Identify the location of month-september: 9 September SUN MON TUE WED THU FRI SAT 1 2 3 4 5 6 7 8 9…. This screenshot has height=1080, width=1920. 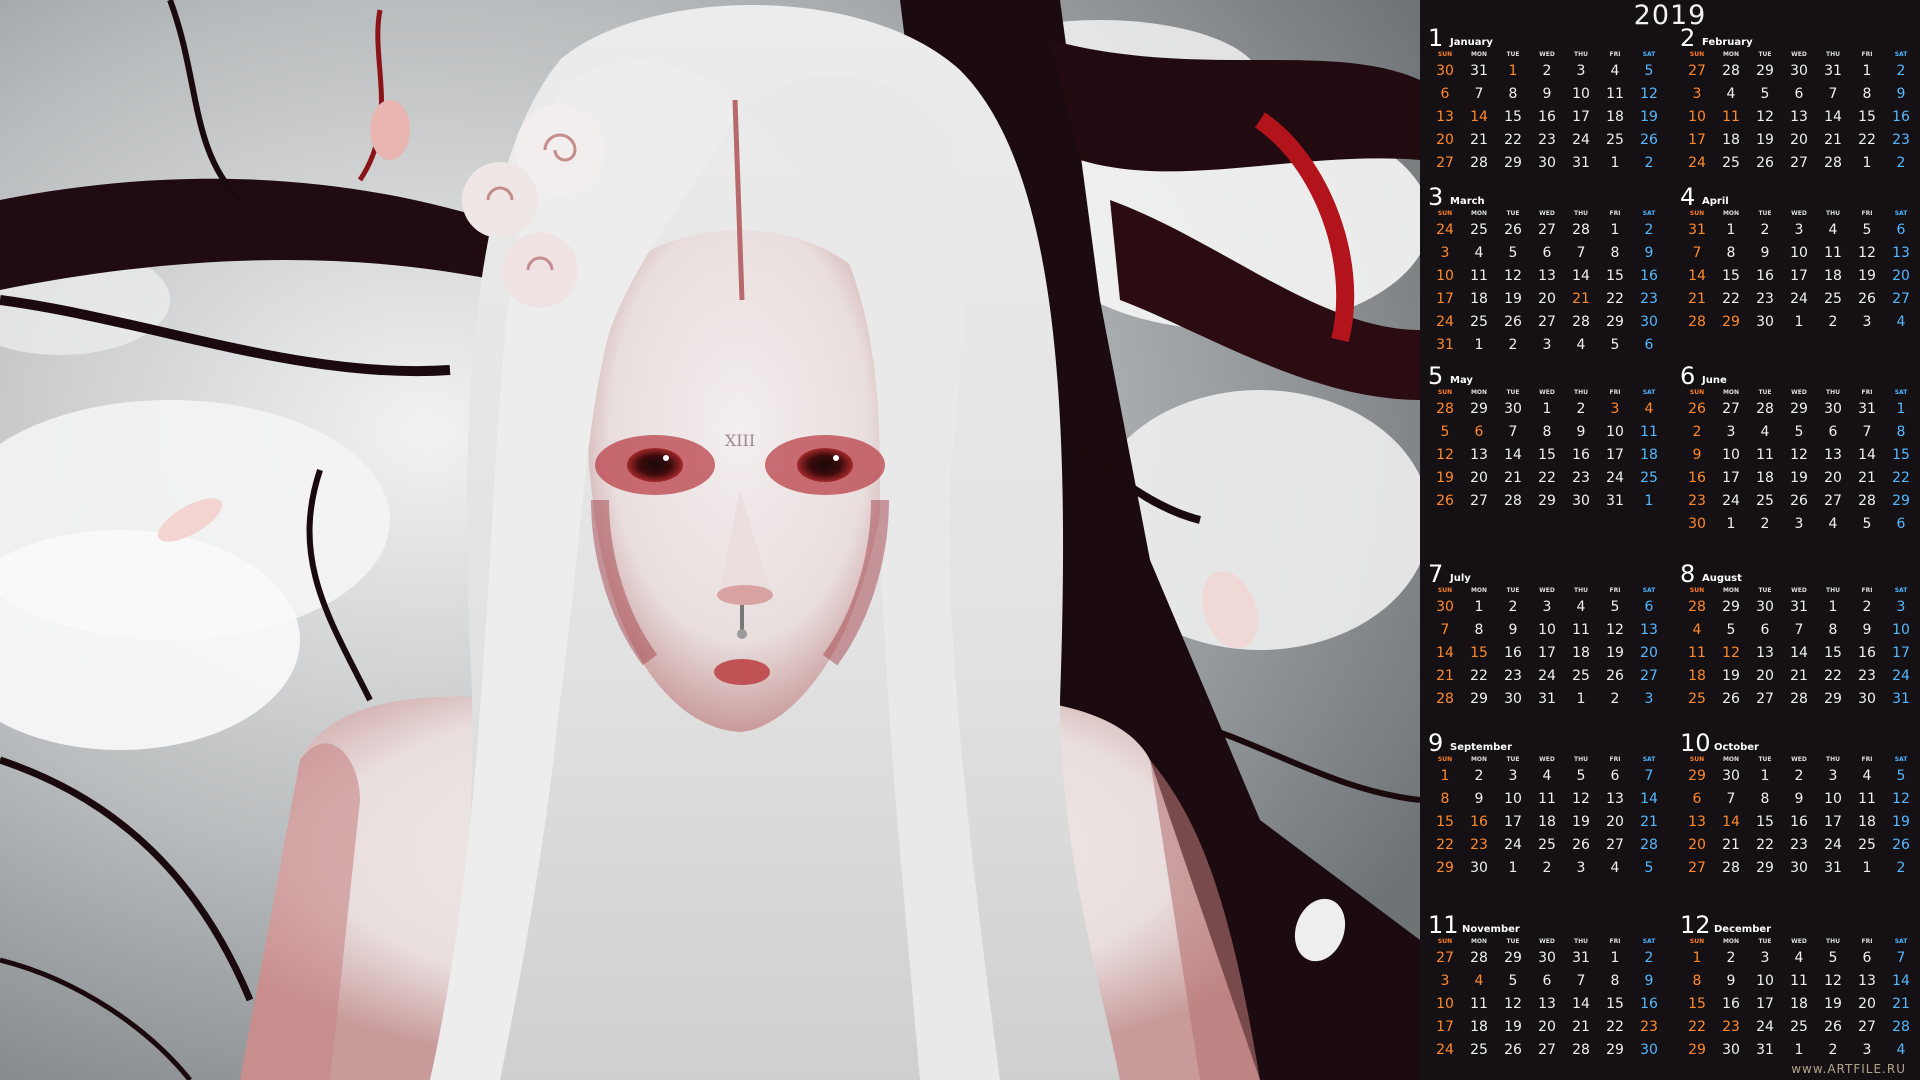
(1547, 804).